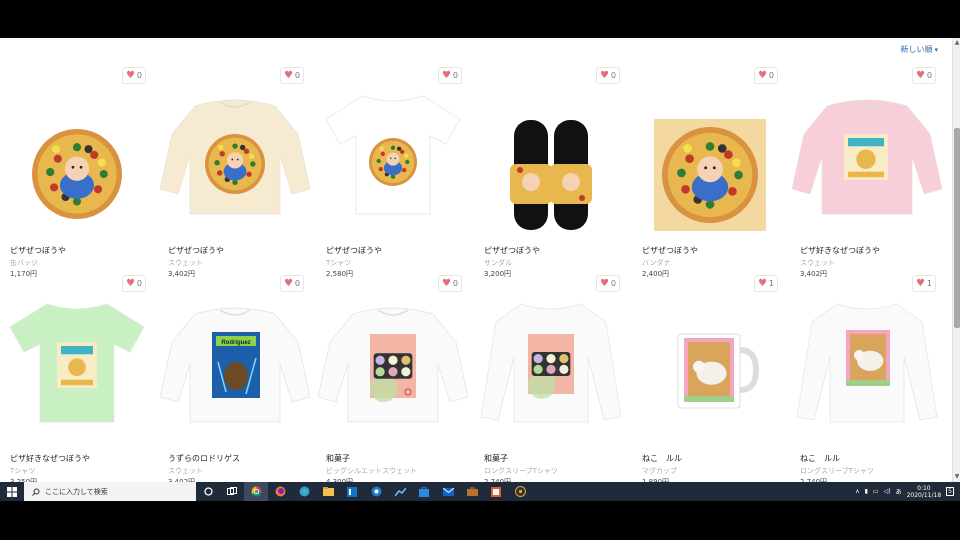  I want to click on chrome-icon, so click(256, 491).